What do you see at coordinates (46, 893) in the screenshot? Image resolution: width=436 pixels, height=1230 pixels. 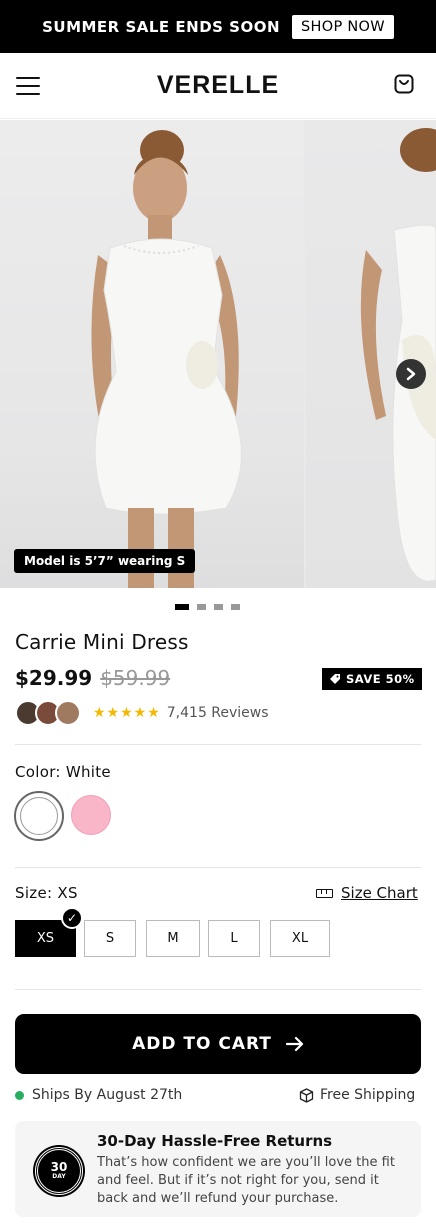 I see `size-label: Size: XS` at bounding box center [46, 893].